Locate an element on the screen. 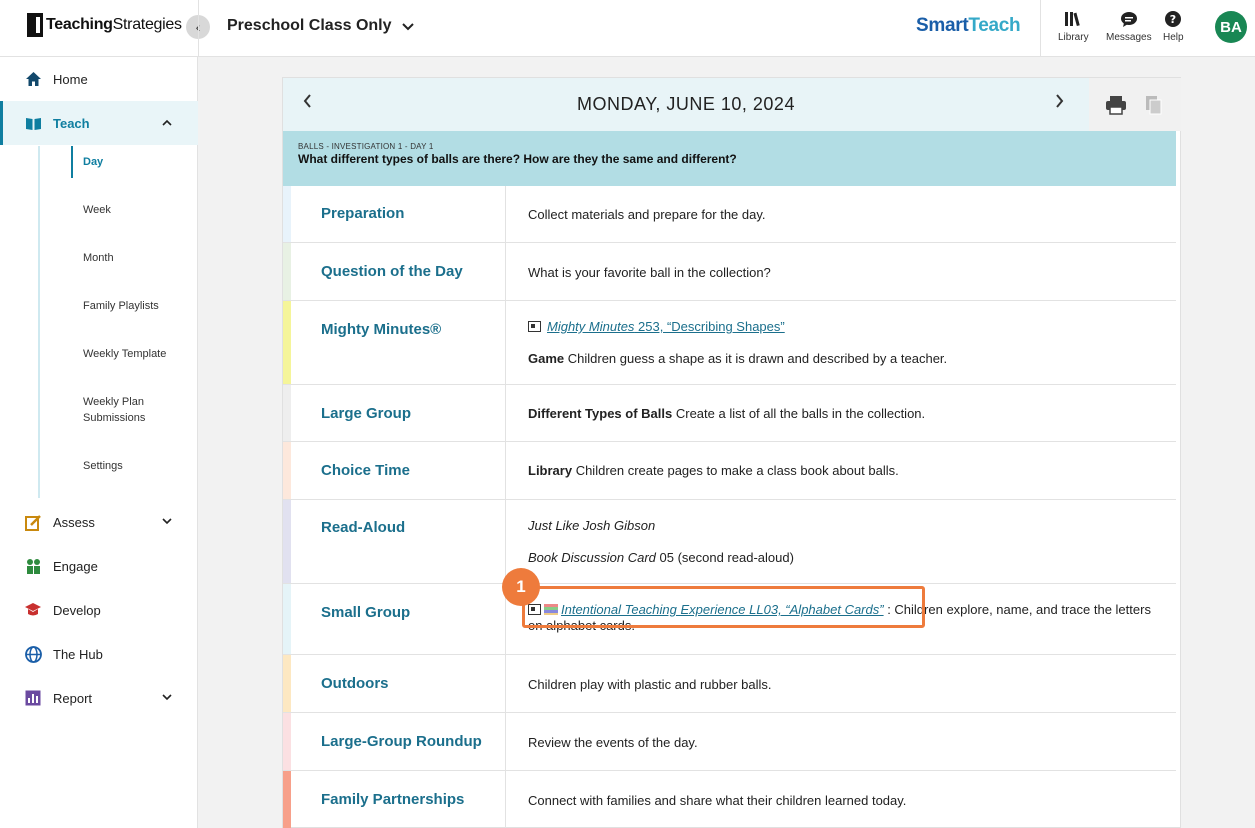  previous-day-button is located at coordinates (307, 103).